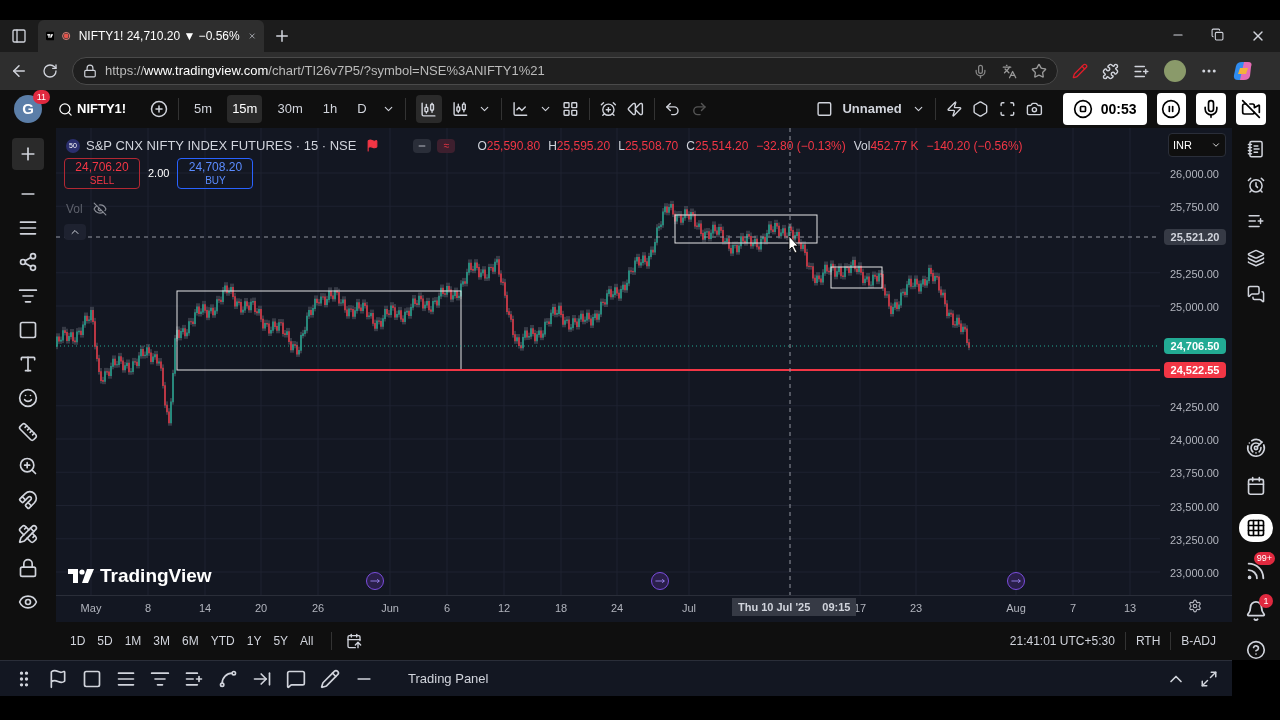 The width and height of the screenshot is (1280, 720). I want to click on trend-icon, so click(228, 678).